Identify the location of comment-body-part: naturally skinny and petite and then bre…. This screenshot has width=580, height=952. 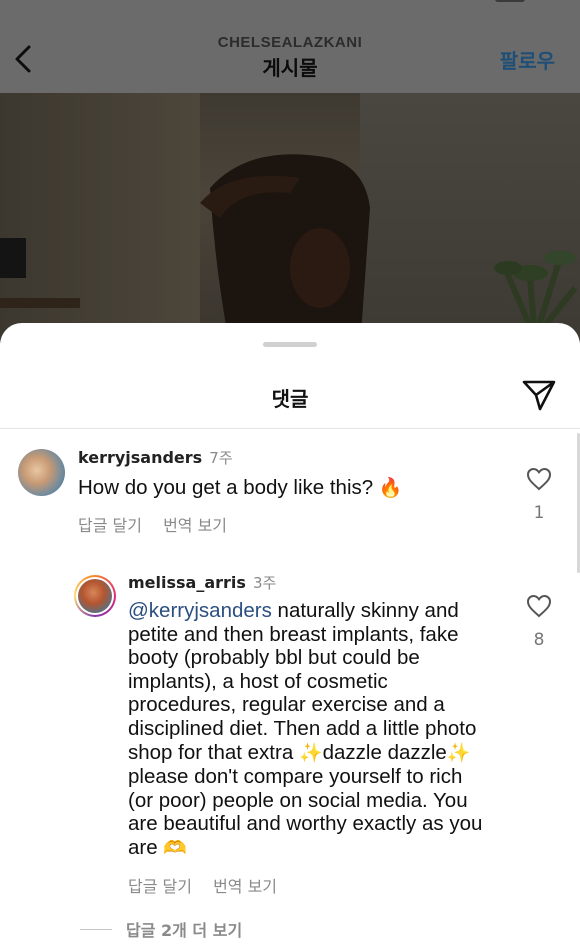
(302, 681).